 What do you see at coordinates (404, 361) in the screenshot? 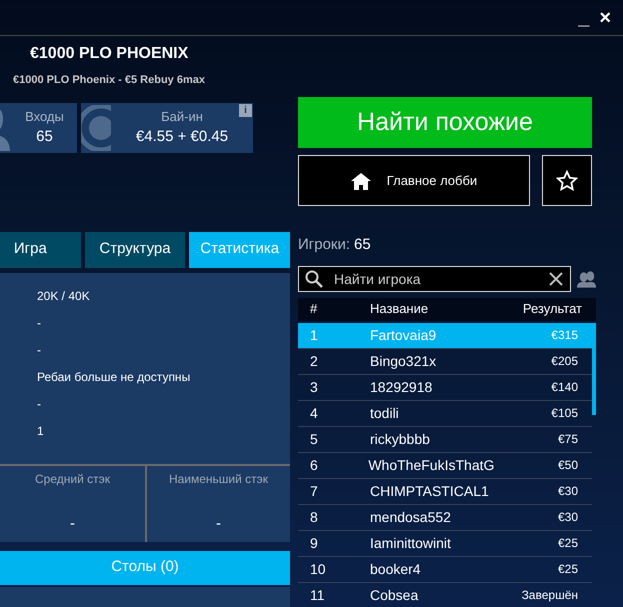
I see `player-name: Bingo321x` at bounding box center [404, 361].